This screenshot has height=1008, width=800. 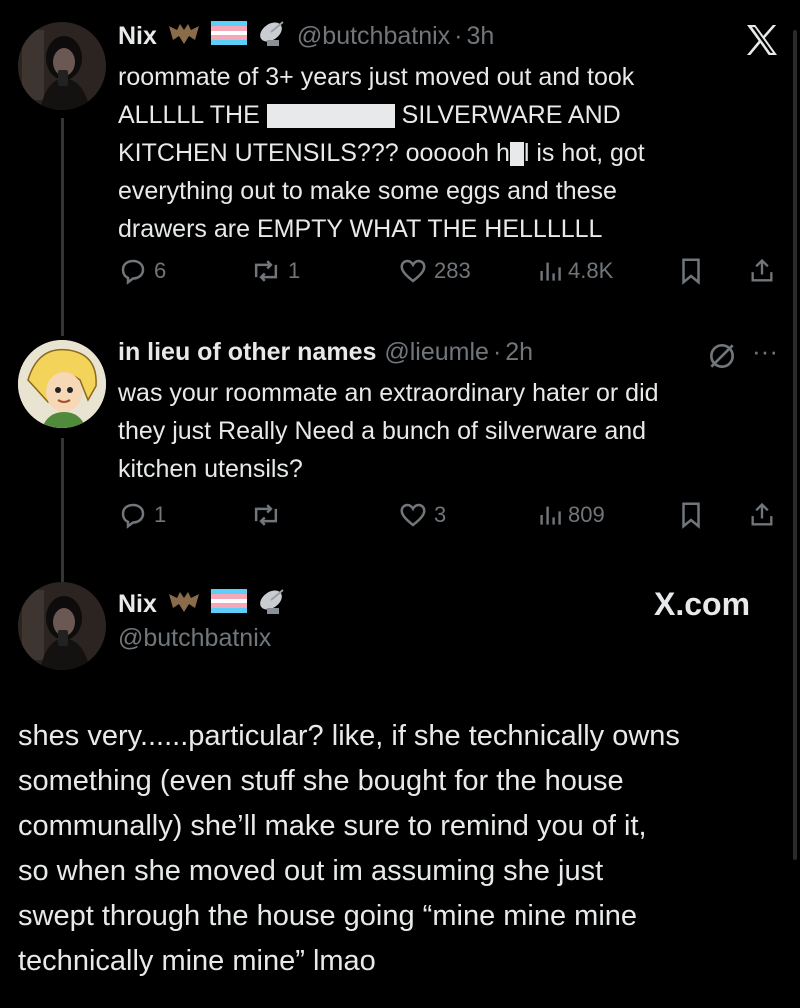 I want to click on author-row: Nix @butchbatnix · 3h, so click(x=306, y=36).